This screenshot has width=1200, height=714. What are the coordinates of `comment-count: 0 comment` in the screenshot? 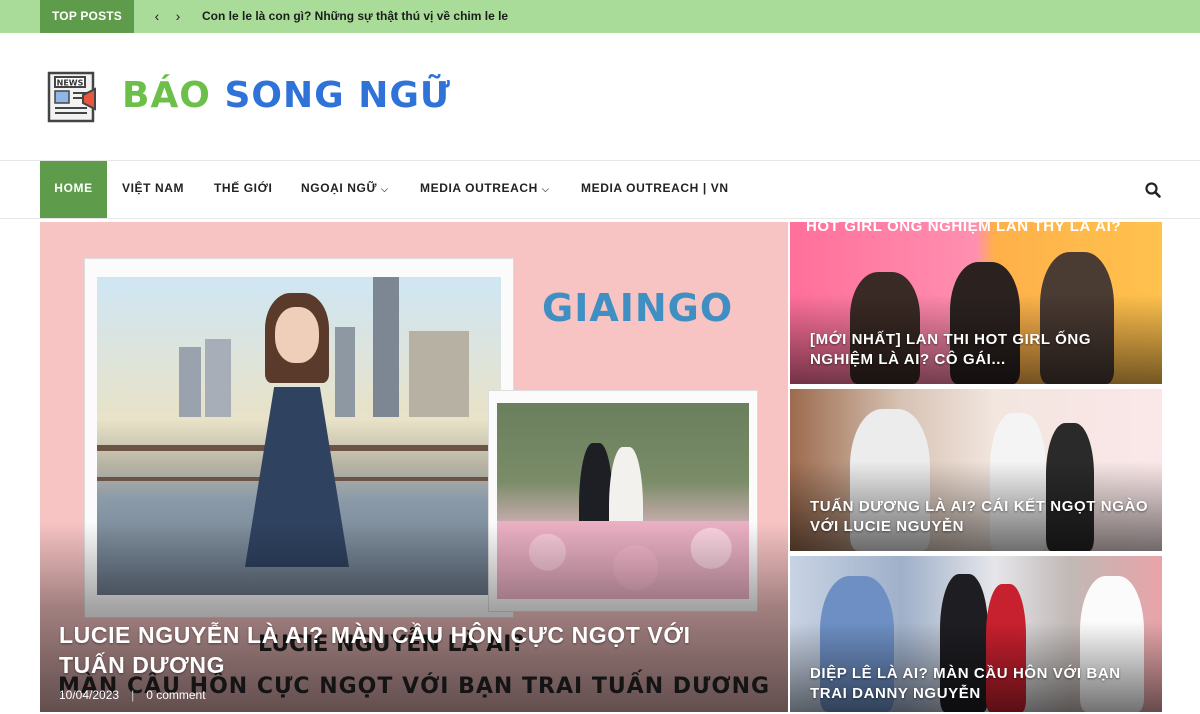 It's located at (175, 695).